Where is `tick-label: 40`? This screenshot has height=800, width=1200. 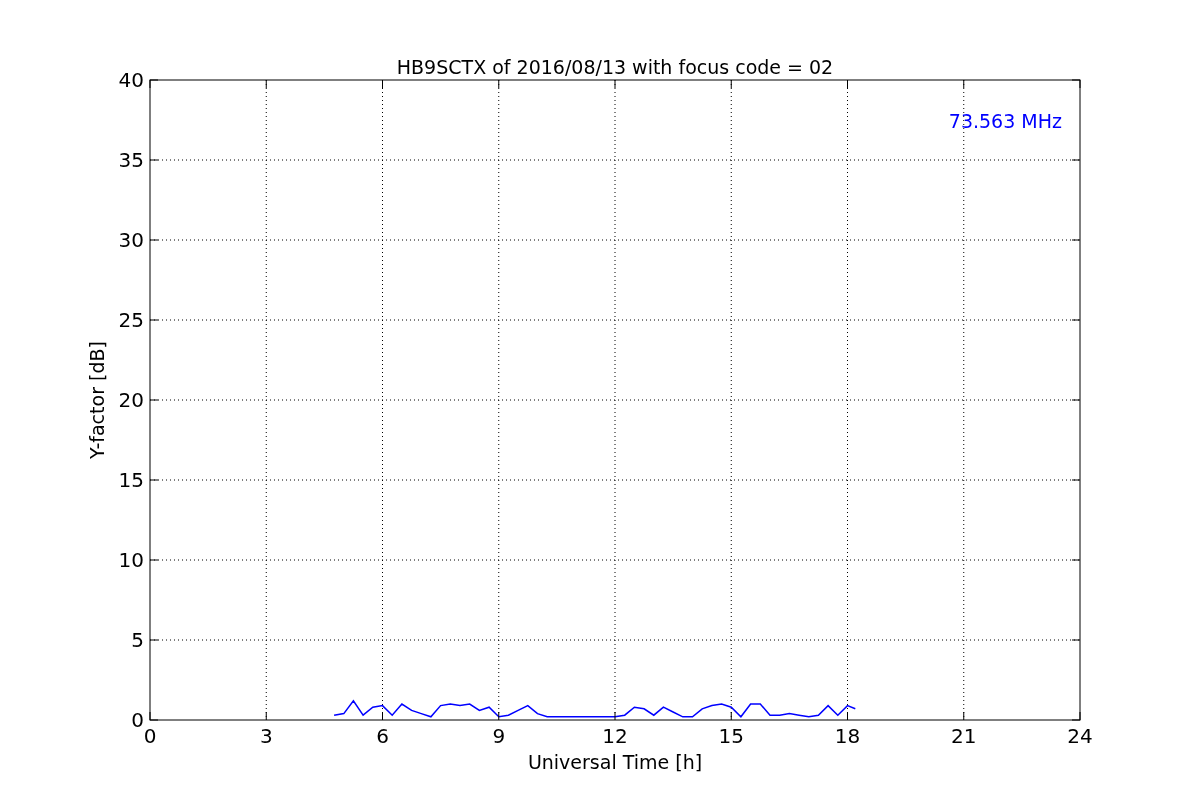 tick-label: 40 is located at coordinates (131, 80).